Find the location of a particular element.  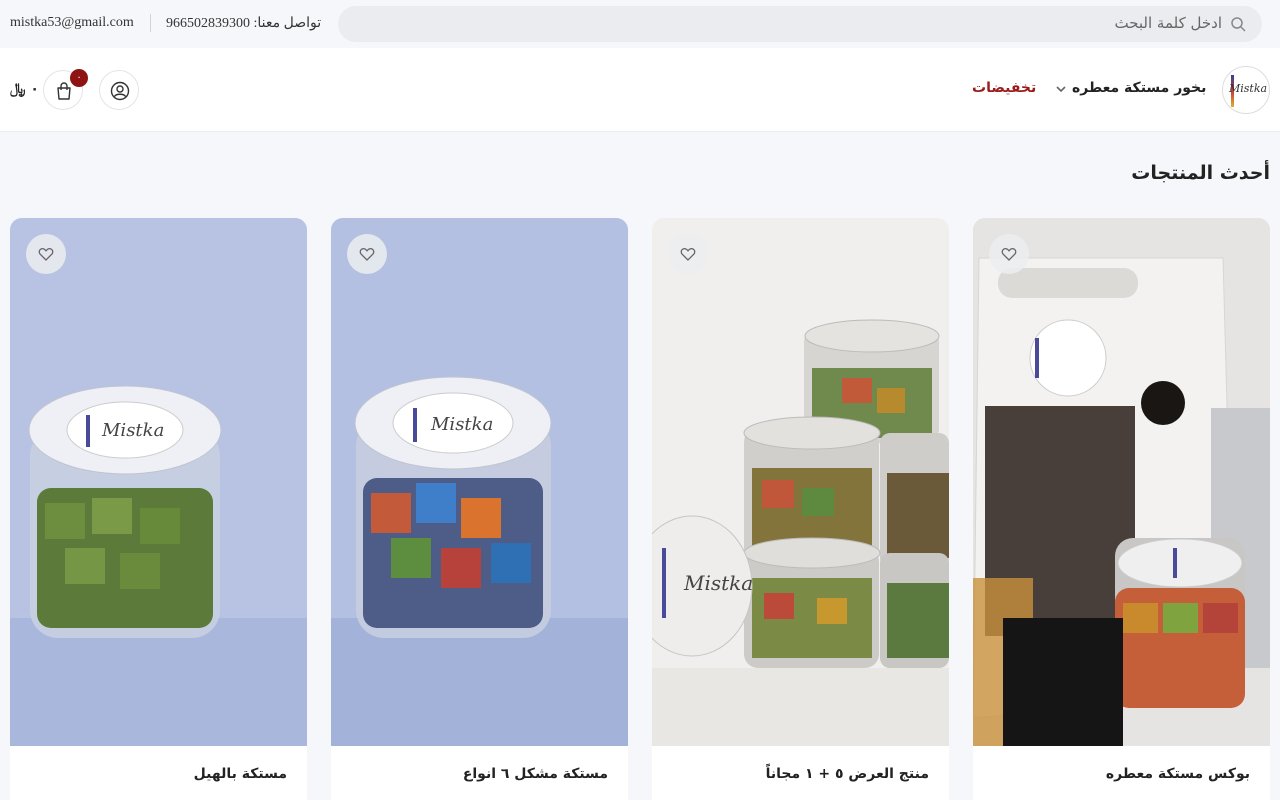

search-icon is located at coordinates (1238, 24).